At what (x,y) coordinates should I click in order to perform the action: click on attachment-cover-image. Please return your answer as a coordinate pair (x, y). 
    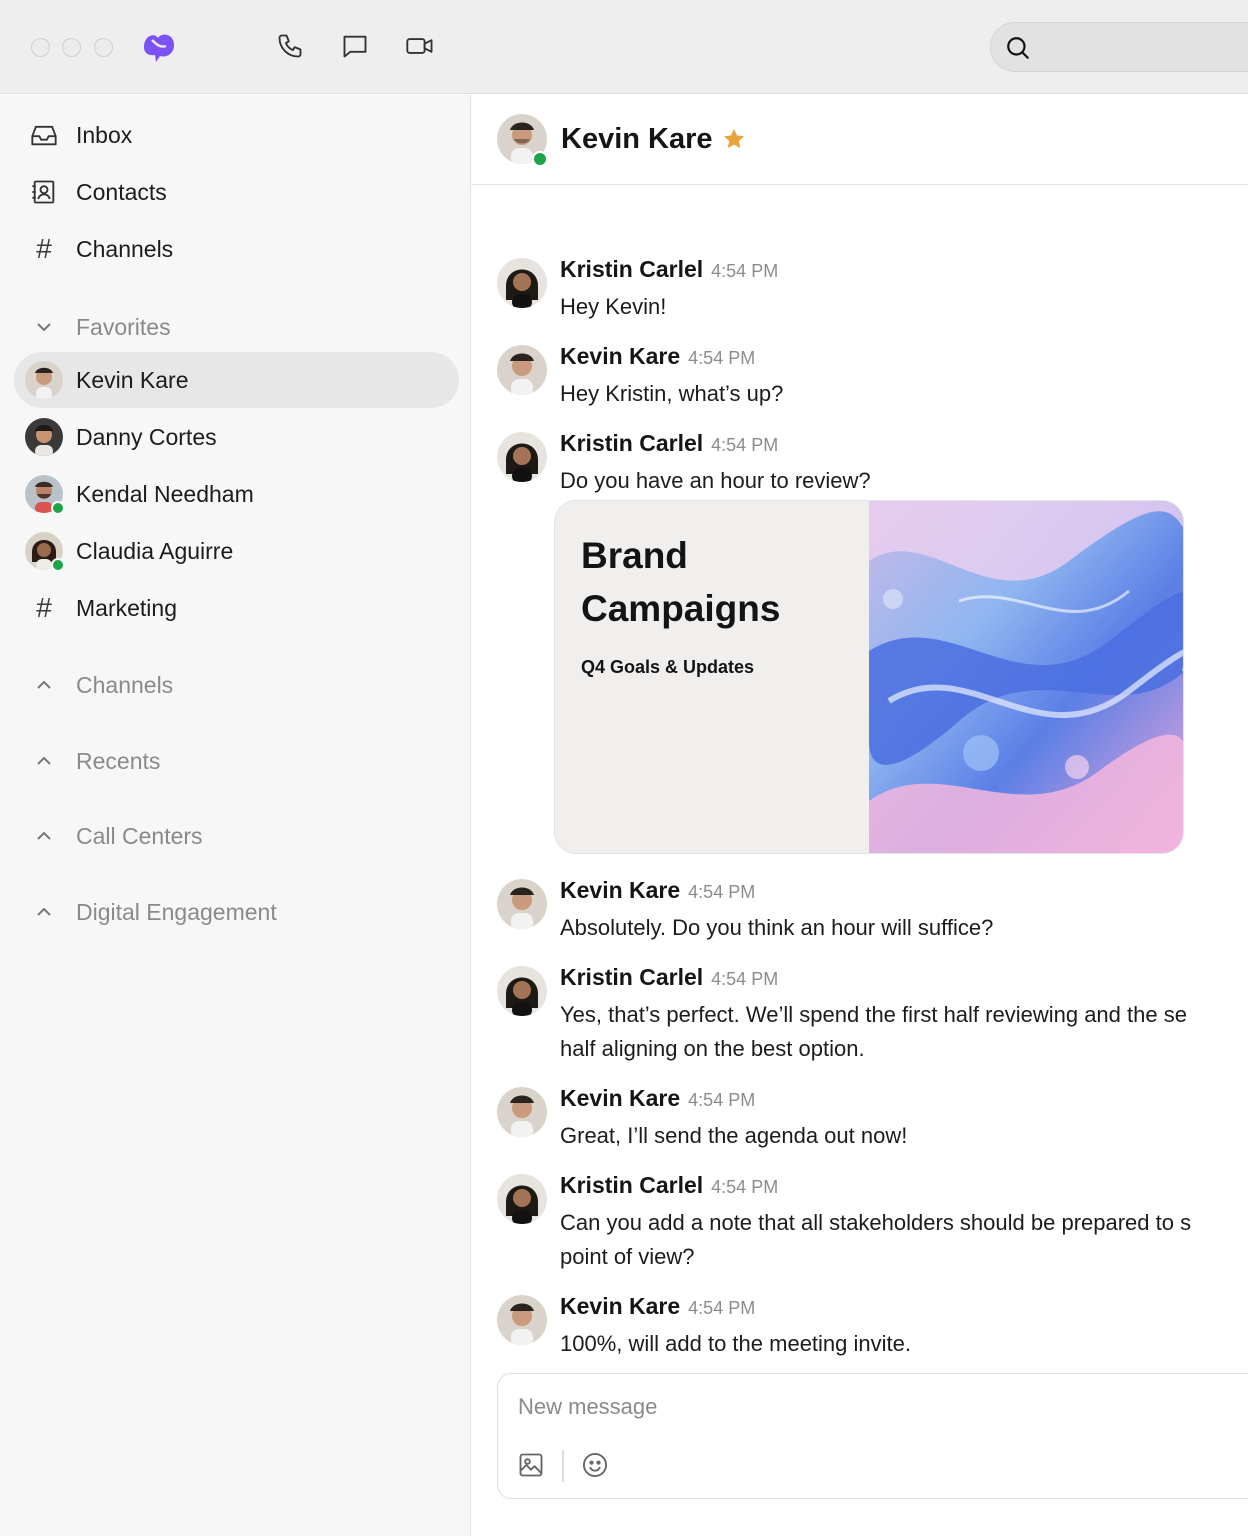
    Looking at the image, I should click on (1026, 677).